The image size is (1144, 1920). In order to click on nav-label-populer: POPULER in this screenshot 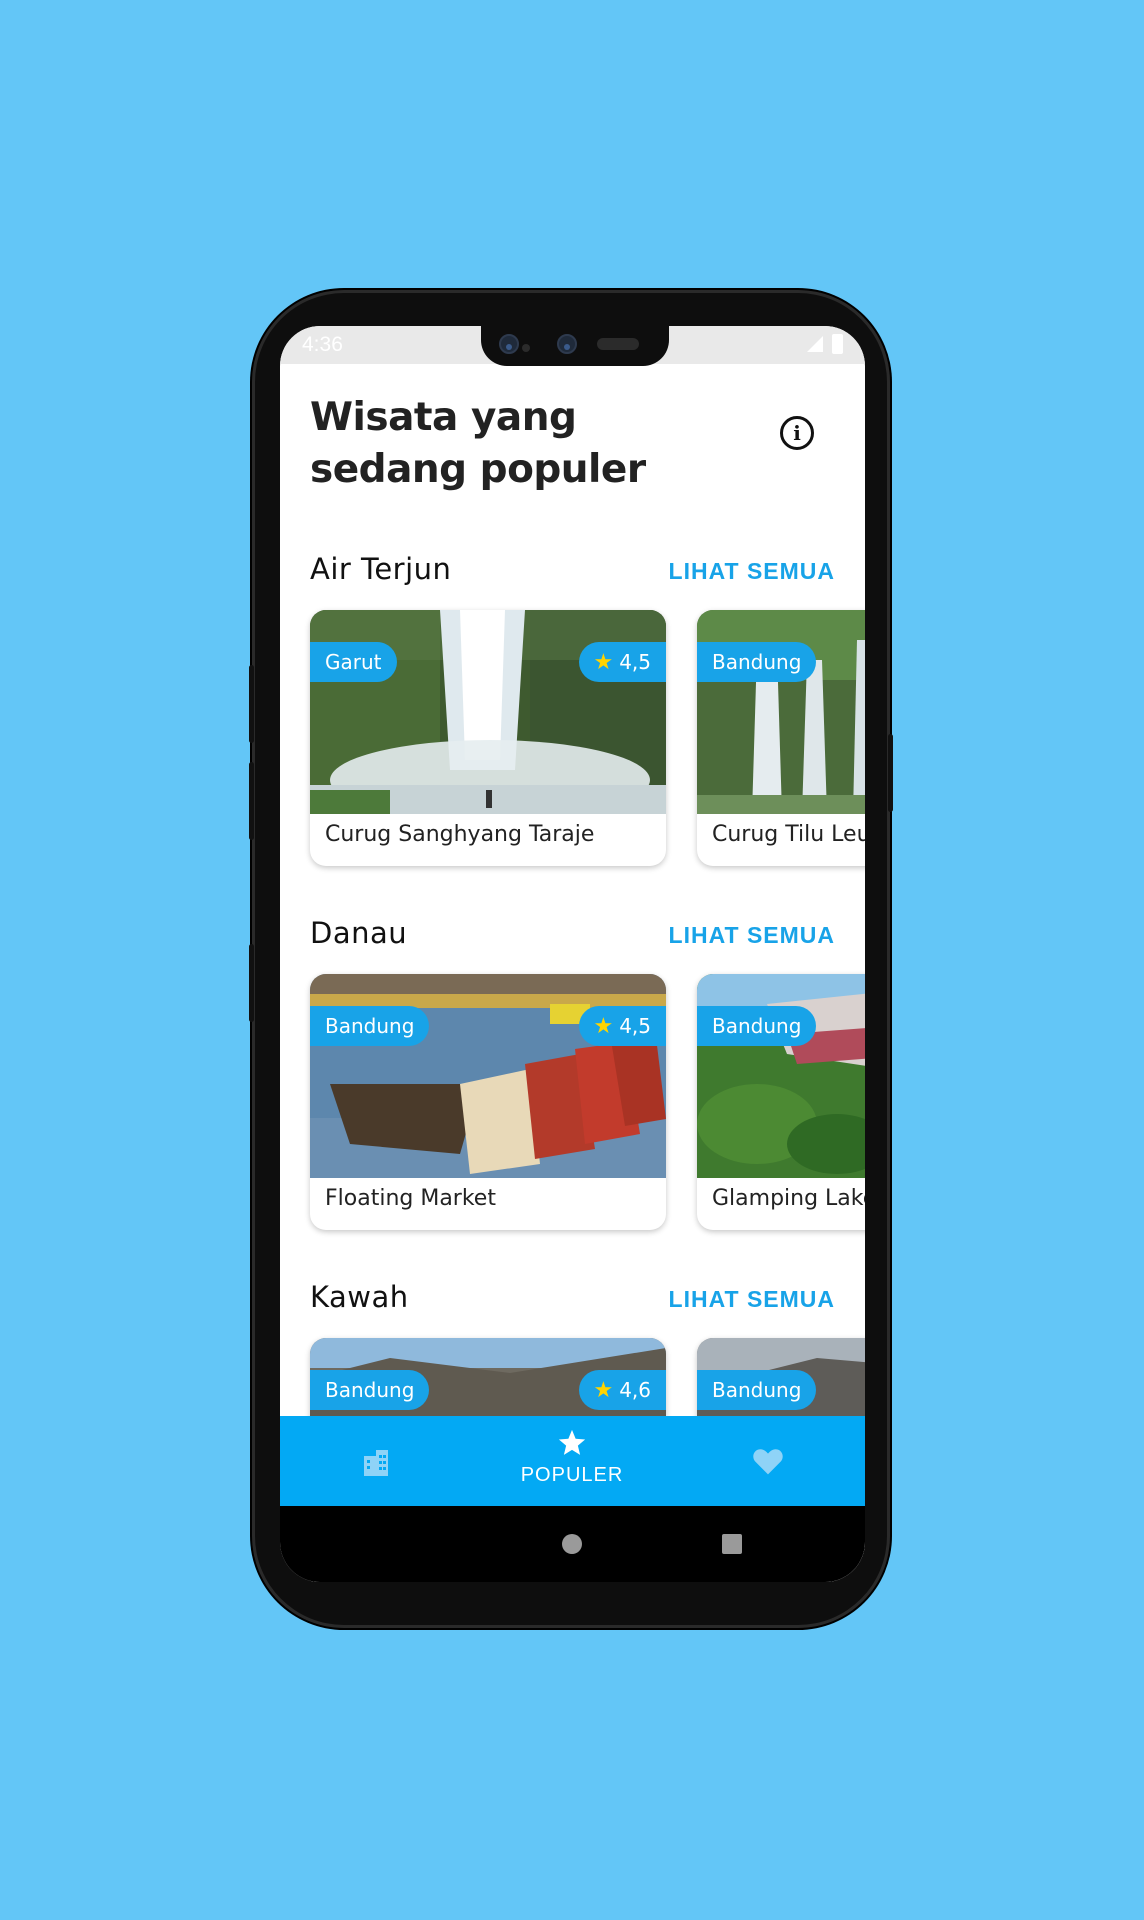, I will do `click(572, 1475)`.